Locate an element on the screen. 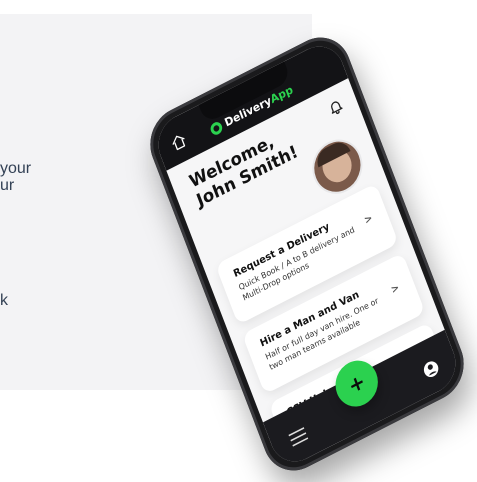 Image resolution: width=477 pixels, height=482 pixels. home-icon is located at coordinates (179, 142).